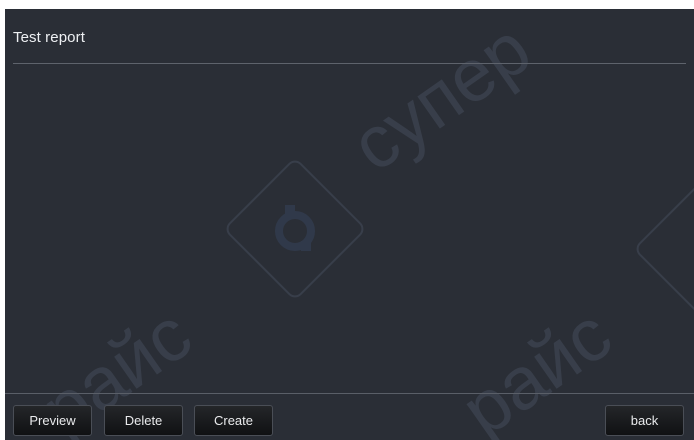  Describe the element at coordinates (349, 63) in the screenshot. I see `title-divider` at that location.